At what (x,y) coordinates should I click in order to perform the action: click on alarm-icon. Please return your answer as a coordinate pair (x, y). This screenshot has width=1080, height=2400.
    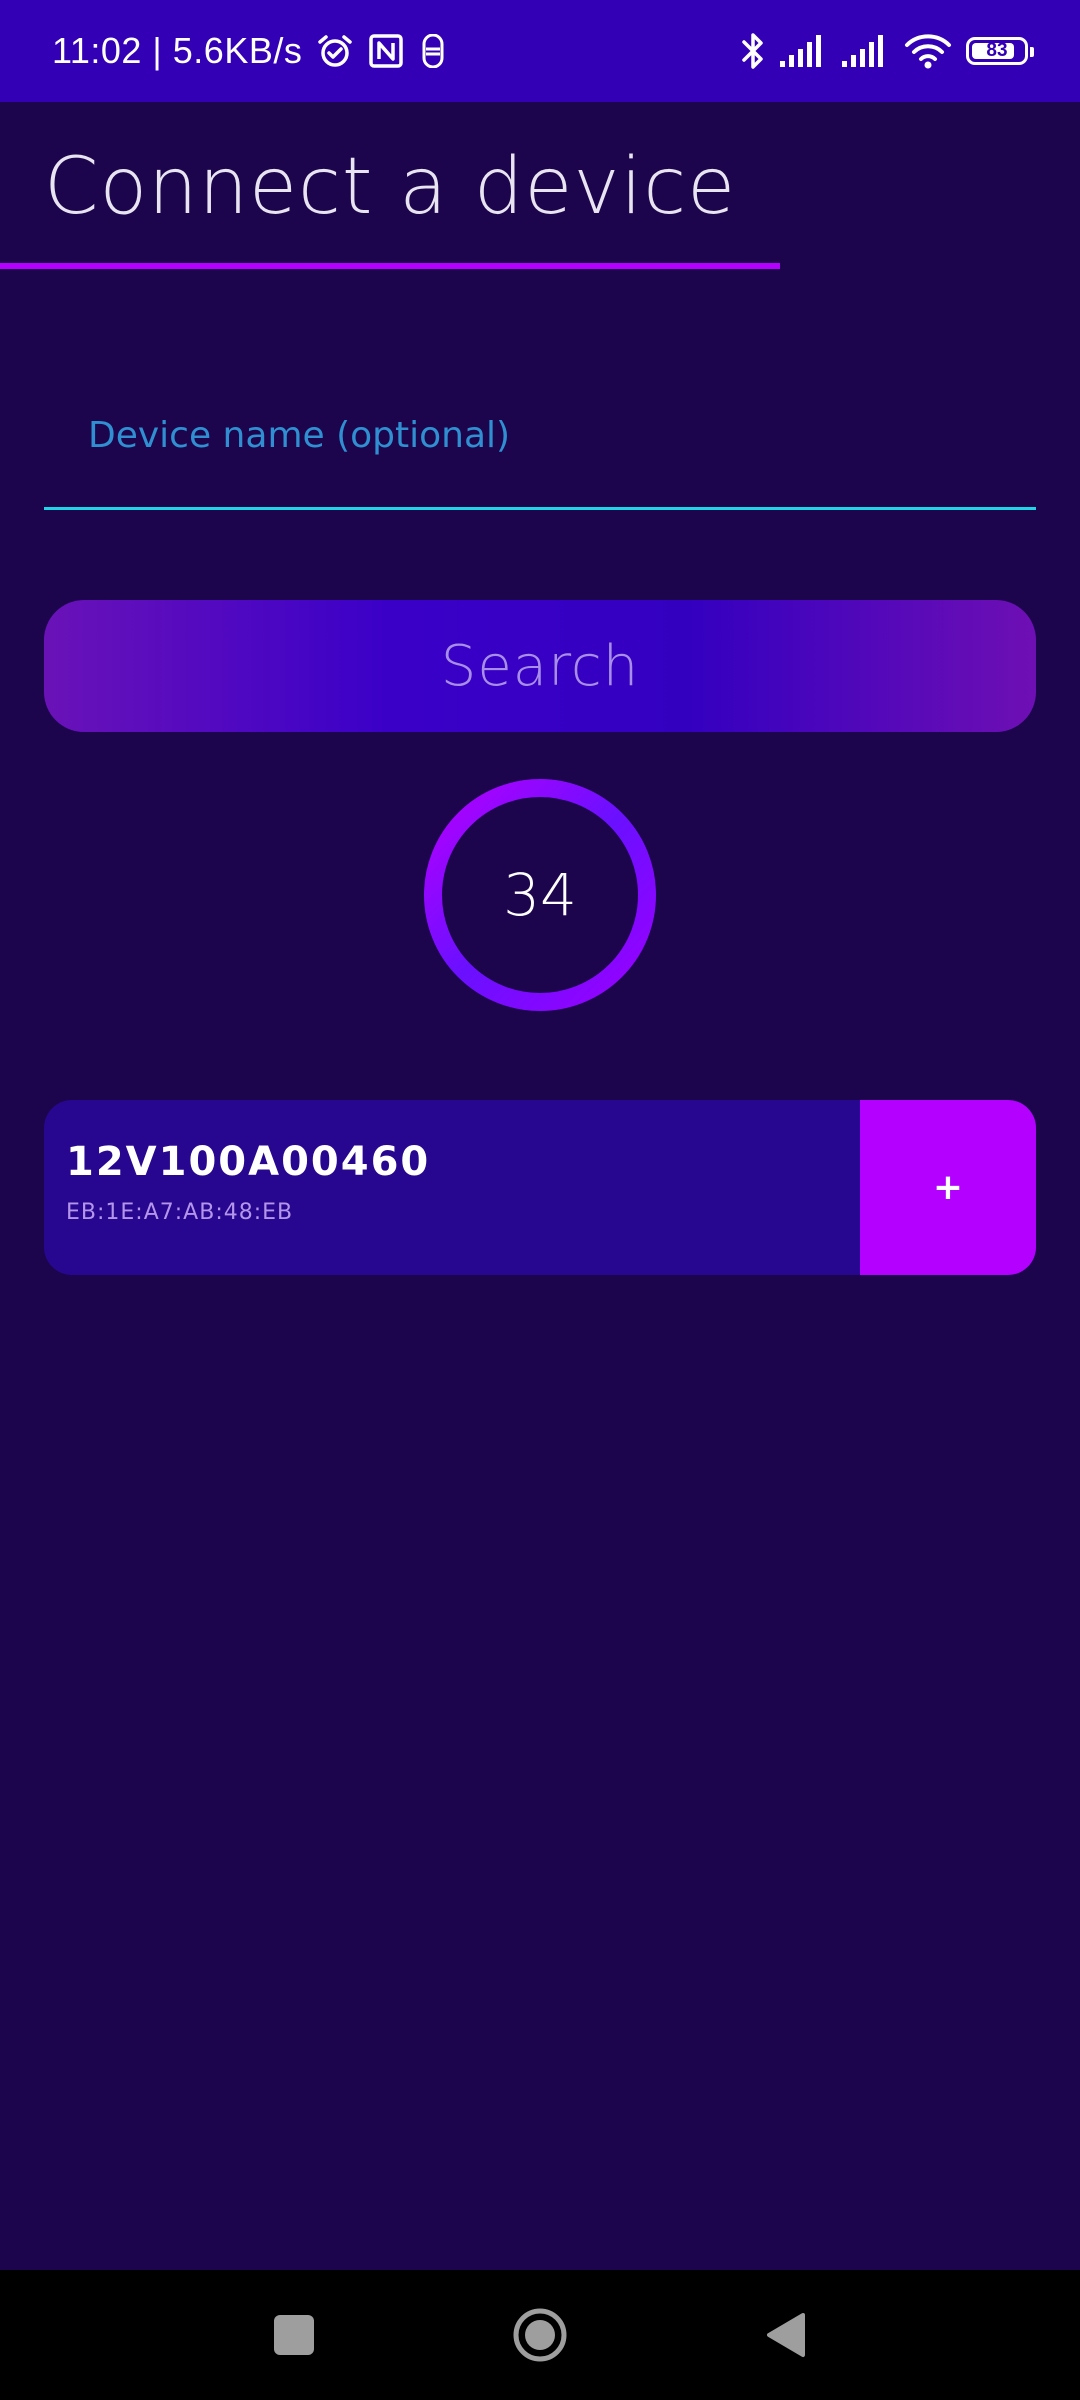
    Looking at the image, I should click on (335, 51).